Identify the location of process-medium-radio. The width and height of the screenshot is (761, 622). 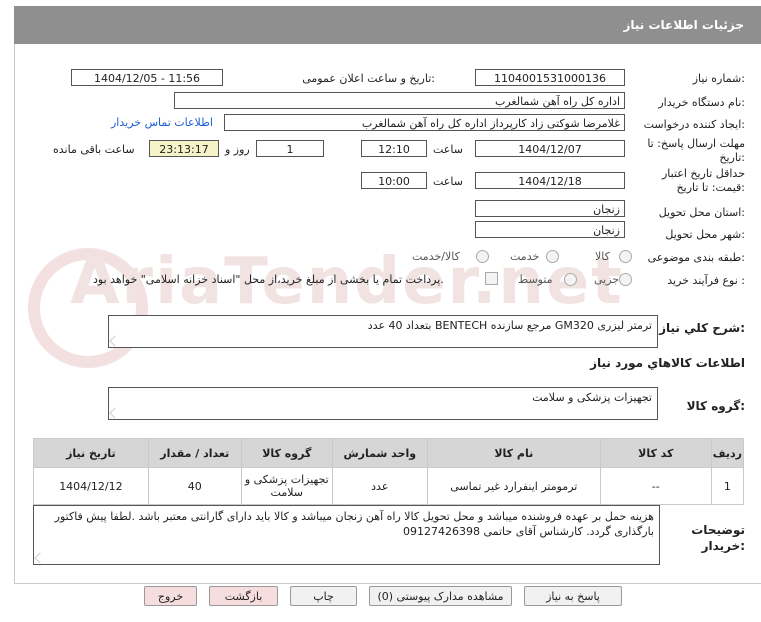
(570, 279).